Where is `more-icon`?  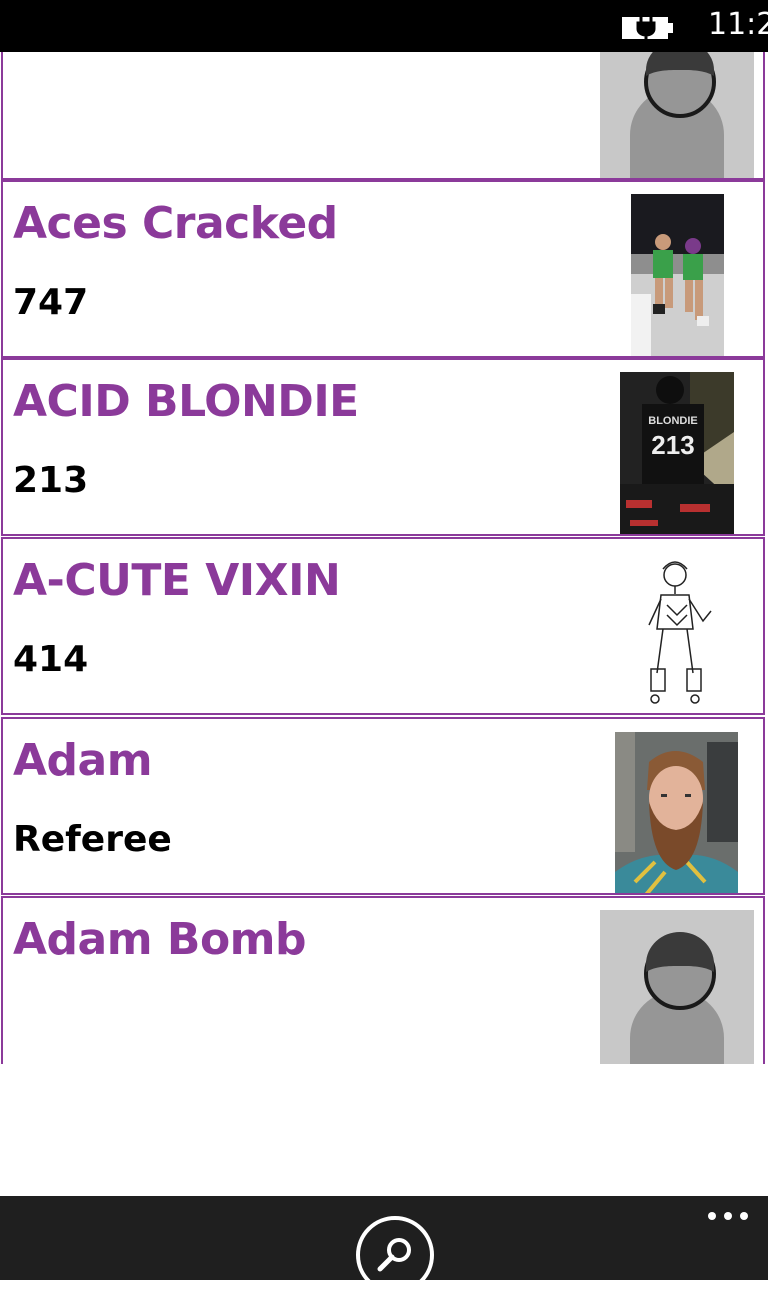 more-icon is located at coordinates (728, 1216).